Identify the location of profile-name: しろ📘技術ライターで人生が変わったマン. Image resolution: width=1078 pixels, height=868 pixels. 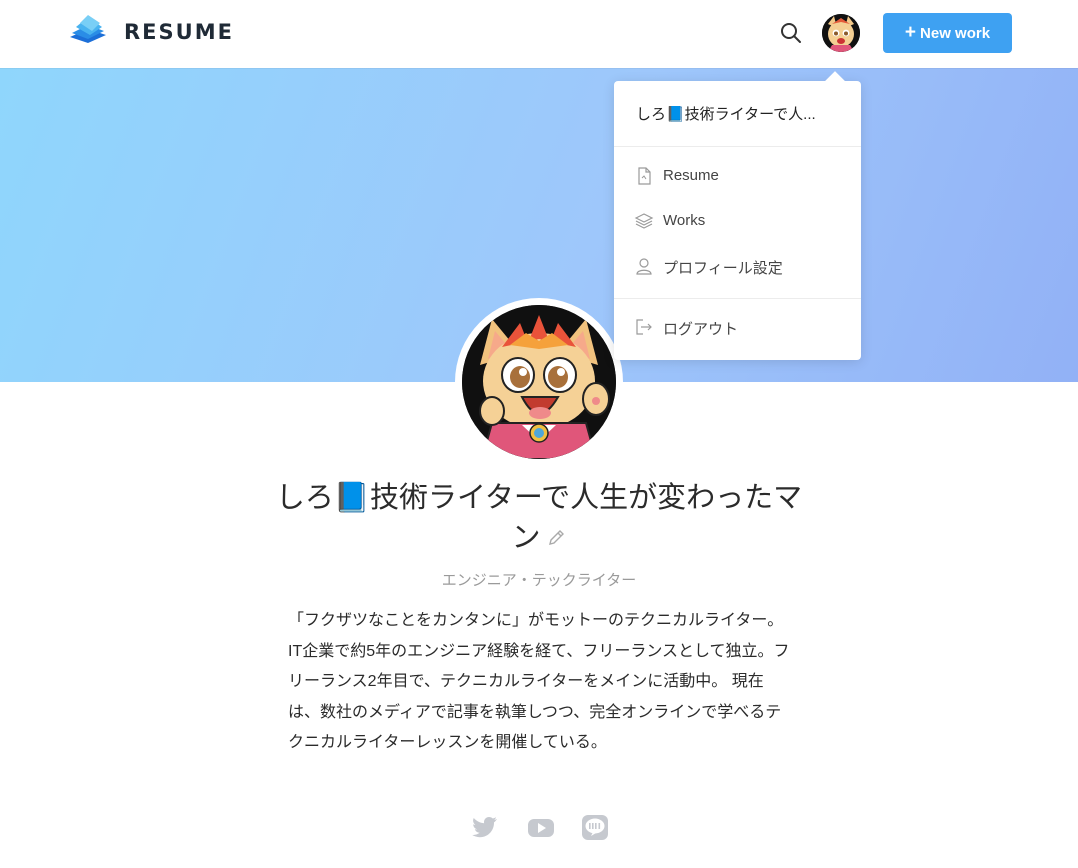
(539, 518).